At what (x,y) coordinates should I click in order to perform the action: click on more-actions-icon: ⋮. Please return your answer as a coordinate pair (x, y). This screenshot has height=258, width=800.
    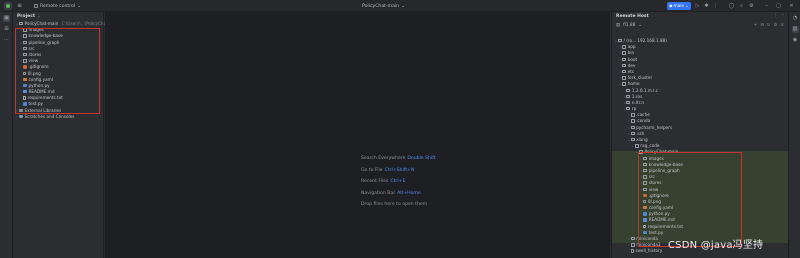
    Looking at the image, I should click on (715, 6).